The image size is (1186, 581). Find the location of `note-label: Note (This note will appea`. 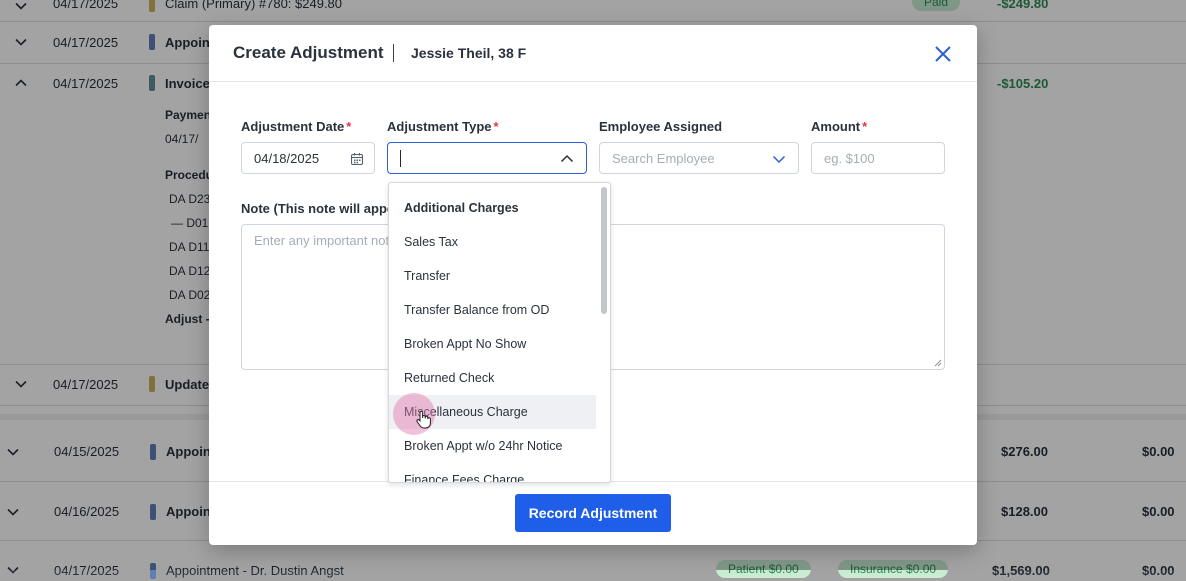

note-label: Note (This note will appea is located at coordinates (321, 208).